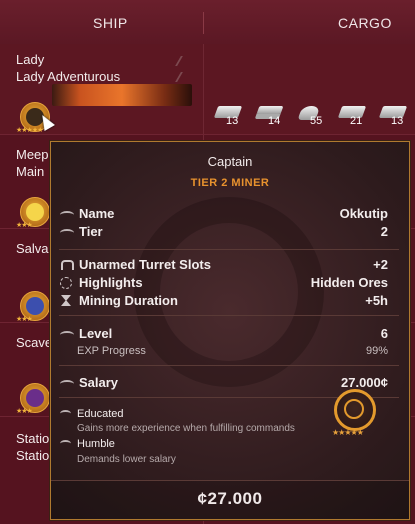 Image resolution: width=415 pixels, height=524 pixels. Describe the element at coordinates (316, 121) in the screenshot. I see `cargo-qty: 55` at that location.